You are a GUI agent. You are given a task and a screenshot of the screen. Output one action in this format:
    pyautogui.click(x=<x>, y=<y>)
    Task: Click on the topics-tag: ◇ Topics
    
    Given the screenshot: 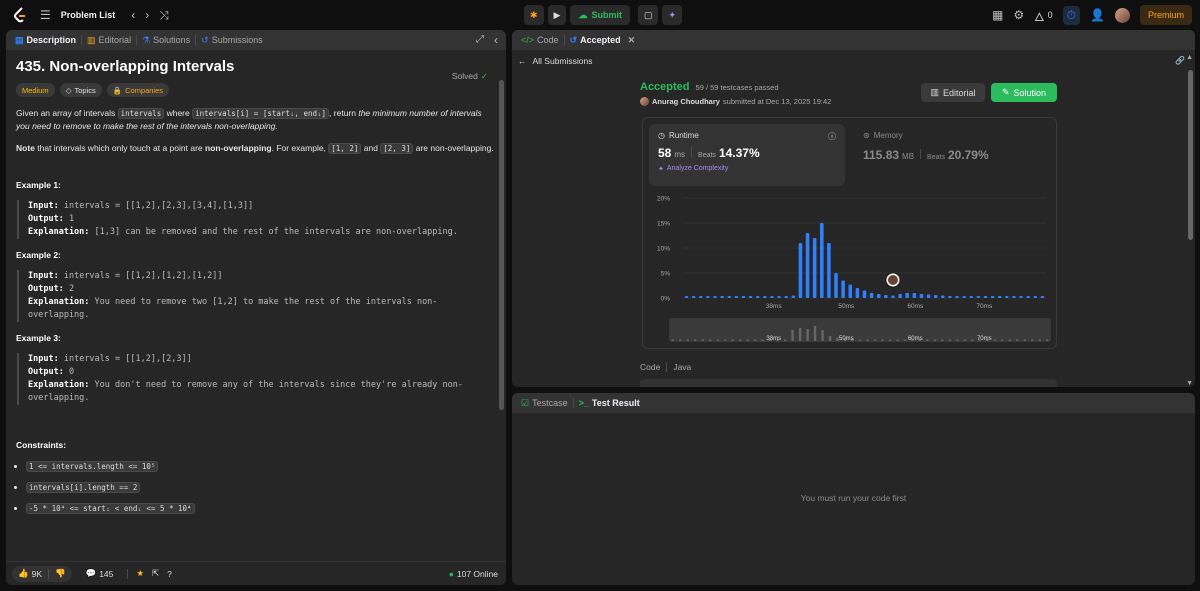 What is the action you would take?
    pyautogui.click(x=80, y=90)
    